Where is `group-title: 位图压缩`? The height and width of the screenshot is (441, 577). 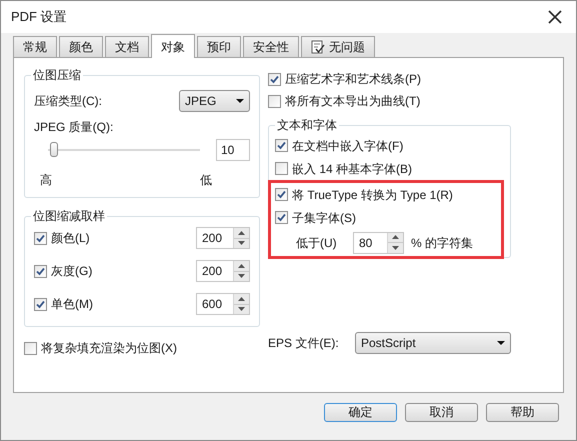 group-title: 位图压缩 is located at coordinates (57, 75).